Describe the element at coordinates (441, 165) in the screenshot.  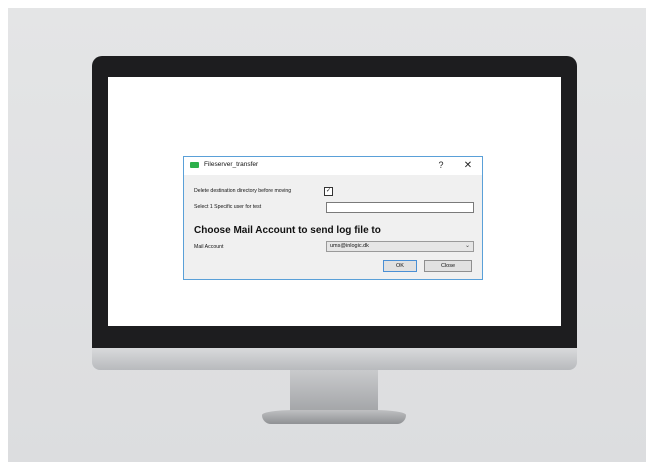
I see `help-button: ?` at that location.